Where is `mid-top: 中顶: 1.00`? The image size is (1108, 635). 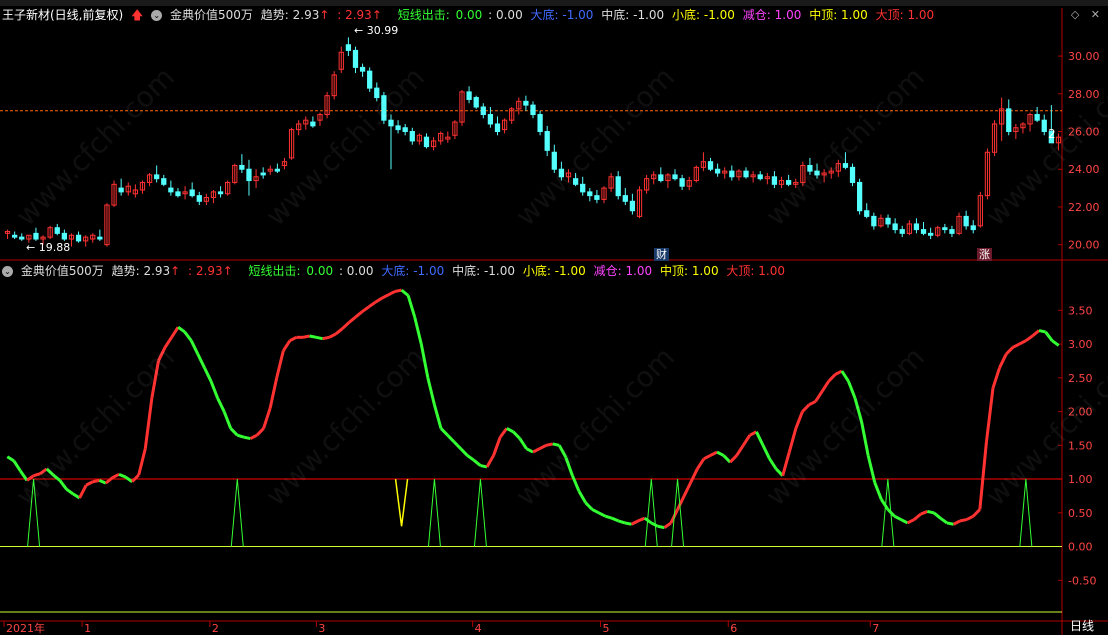 mid-top: 中顶: 1.00 is located at coordinates (838, 15).